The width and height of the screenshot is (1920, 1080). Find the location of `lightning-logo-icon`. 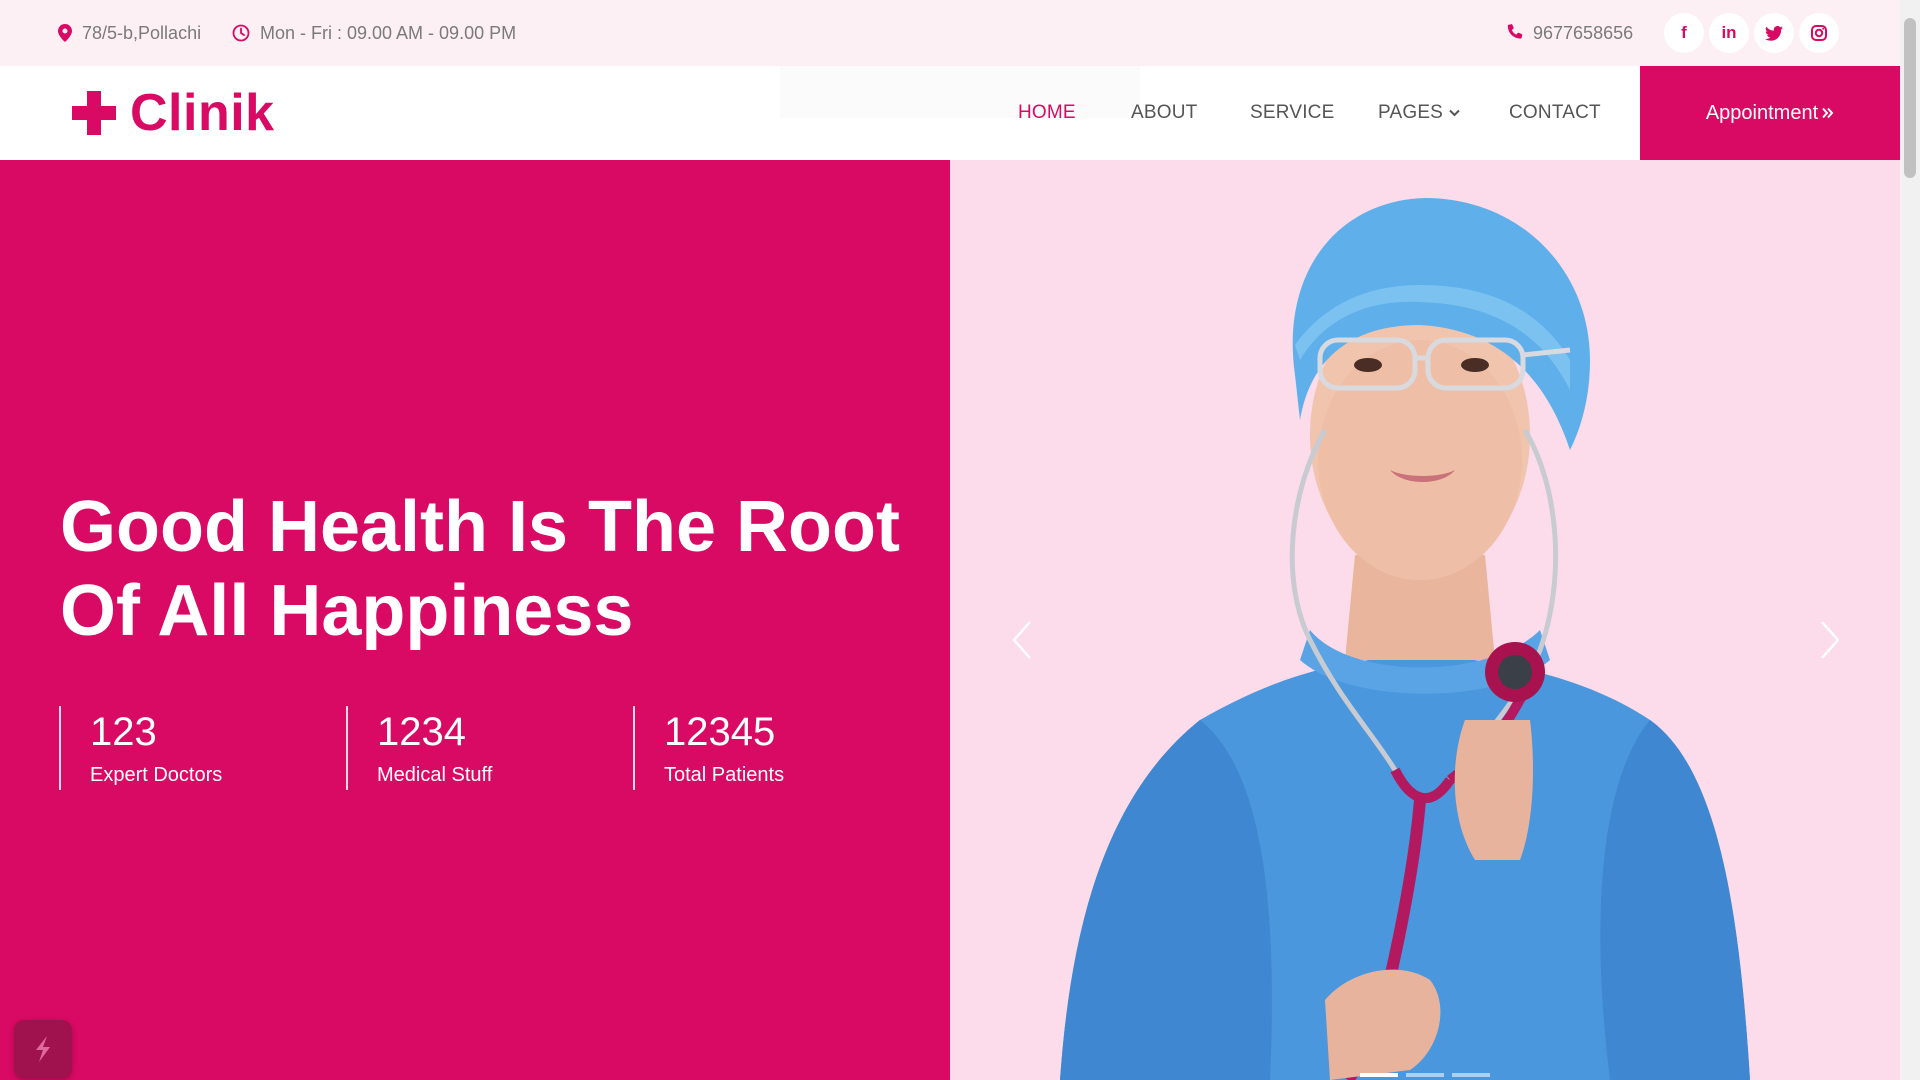

lightning-logo-icon is located at coordinates (43, 1049).